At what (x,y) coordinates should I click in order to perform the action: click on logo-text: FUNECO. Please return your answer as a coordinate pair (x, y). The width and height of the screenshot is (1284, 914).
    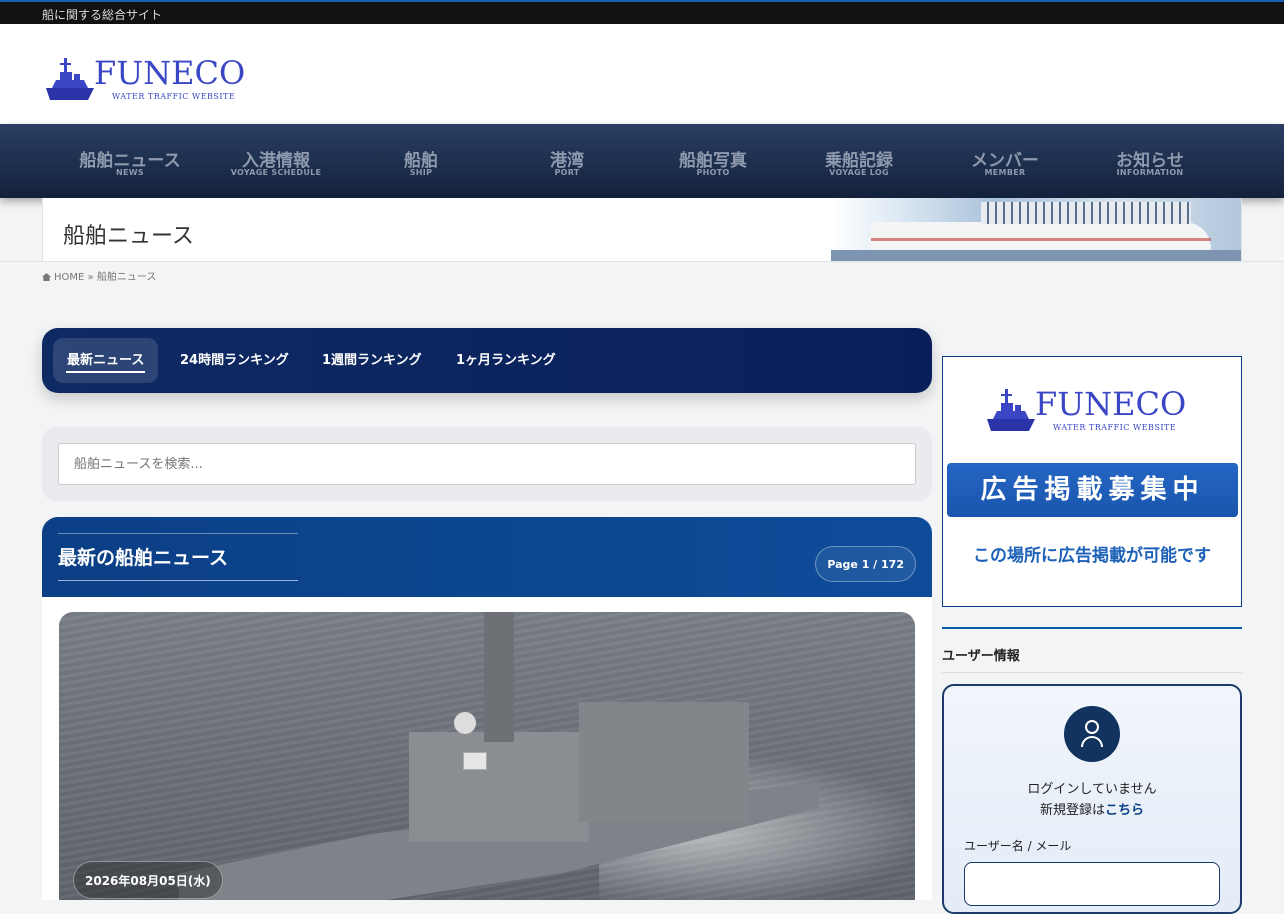
    Looking at the image, I should click on (170, 73).